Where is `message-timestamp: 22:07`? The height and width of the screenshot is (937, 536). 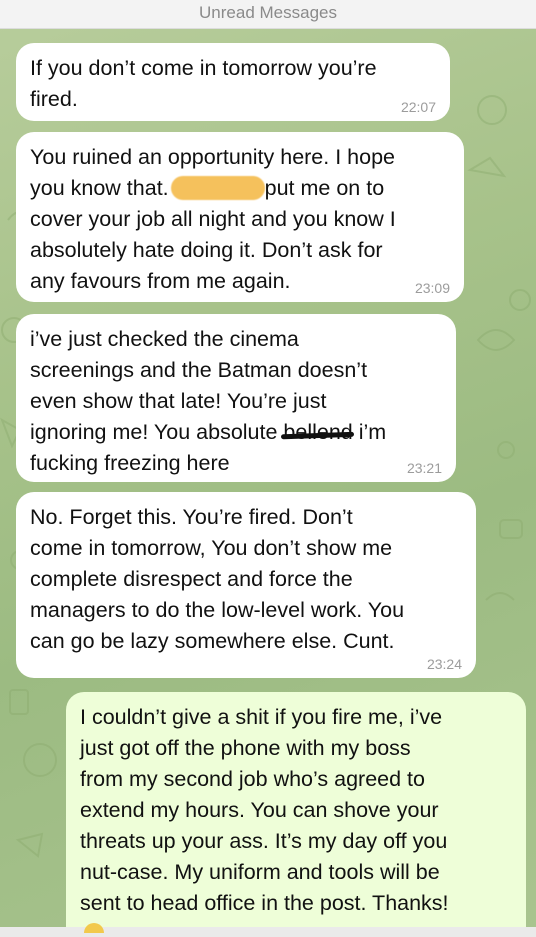 message-timestamp: 22:07 is located at coordinates (418, 107).